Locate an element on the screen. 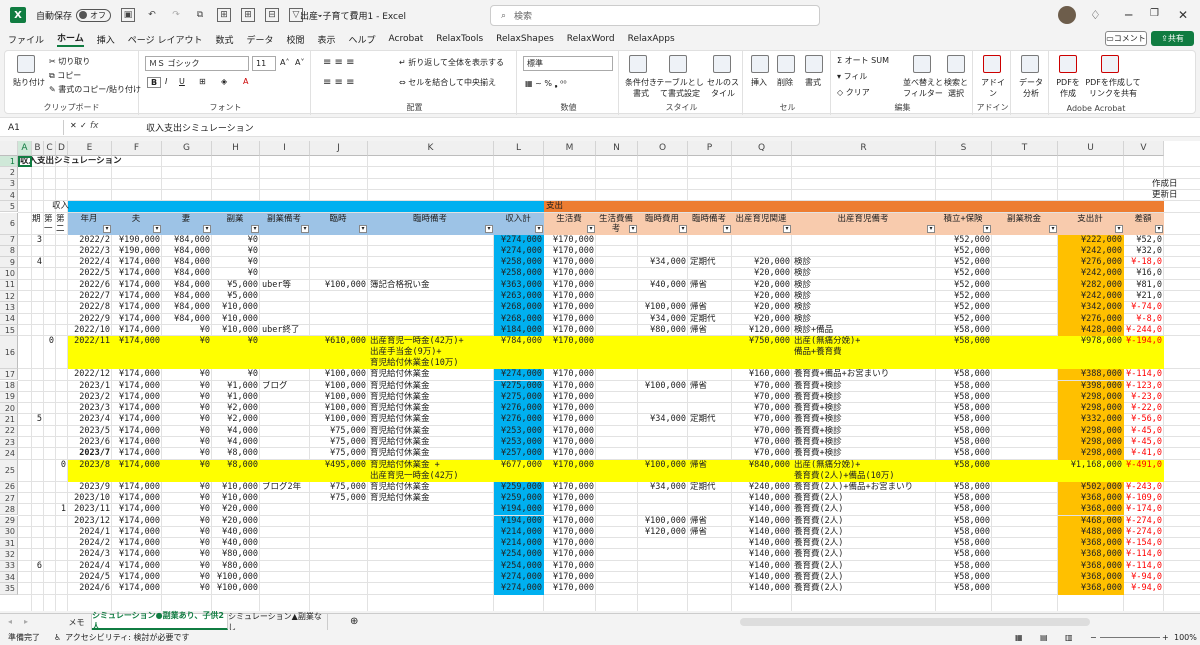 Image resolution: width=1200 pixels, height=645 pixels. currency-icons: ▦ ~ % ❟ ⁰⁰ is located at coordinates (546, 84).